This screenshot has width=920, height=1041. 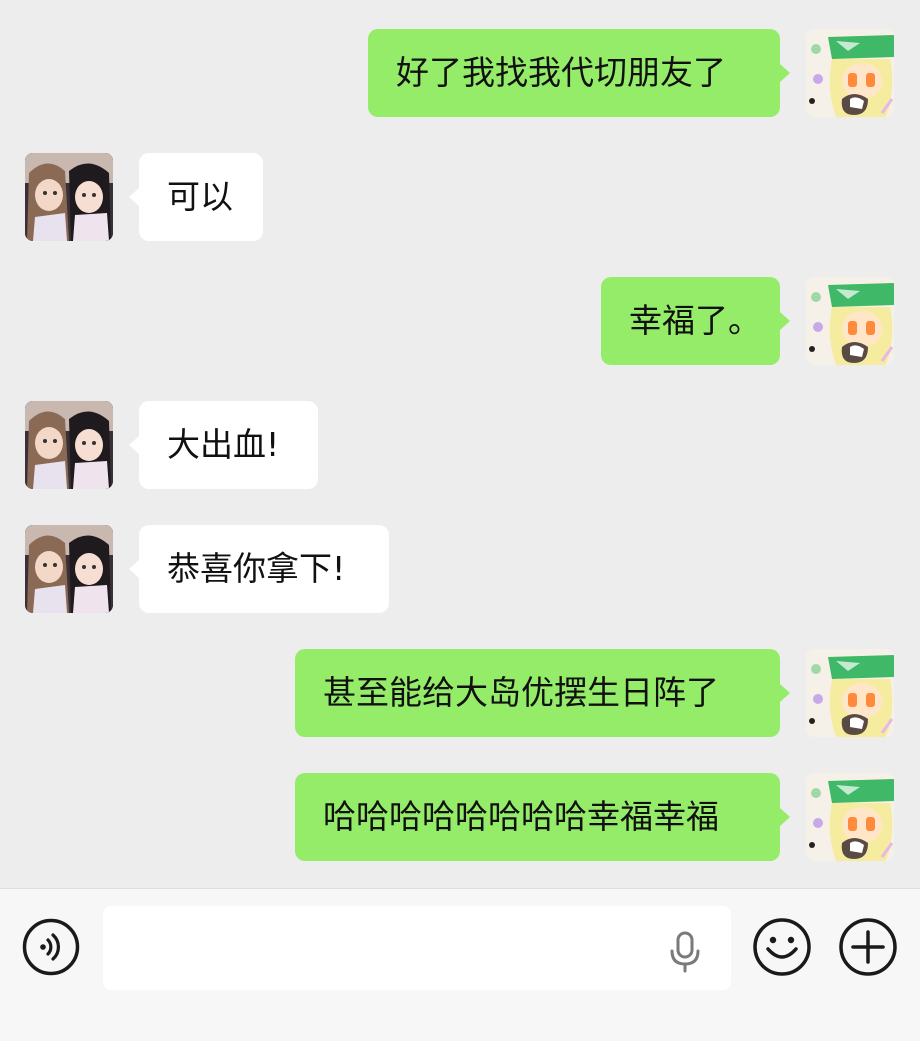 I want to click on message-bubble-outgoing: 哈哈哈哈哈哈哈哈幸福幸福, so click(x=537, y=817).